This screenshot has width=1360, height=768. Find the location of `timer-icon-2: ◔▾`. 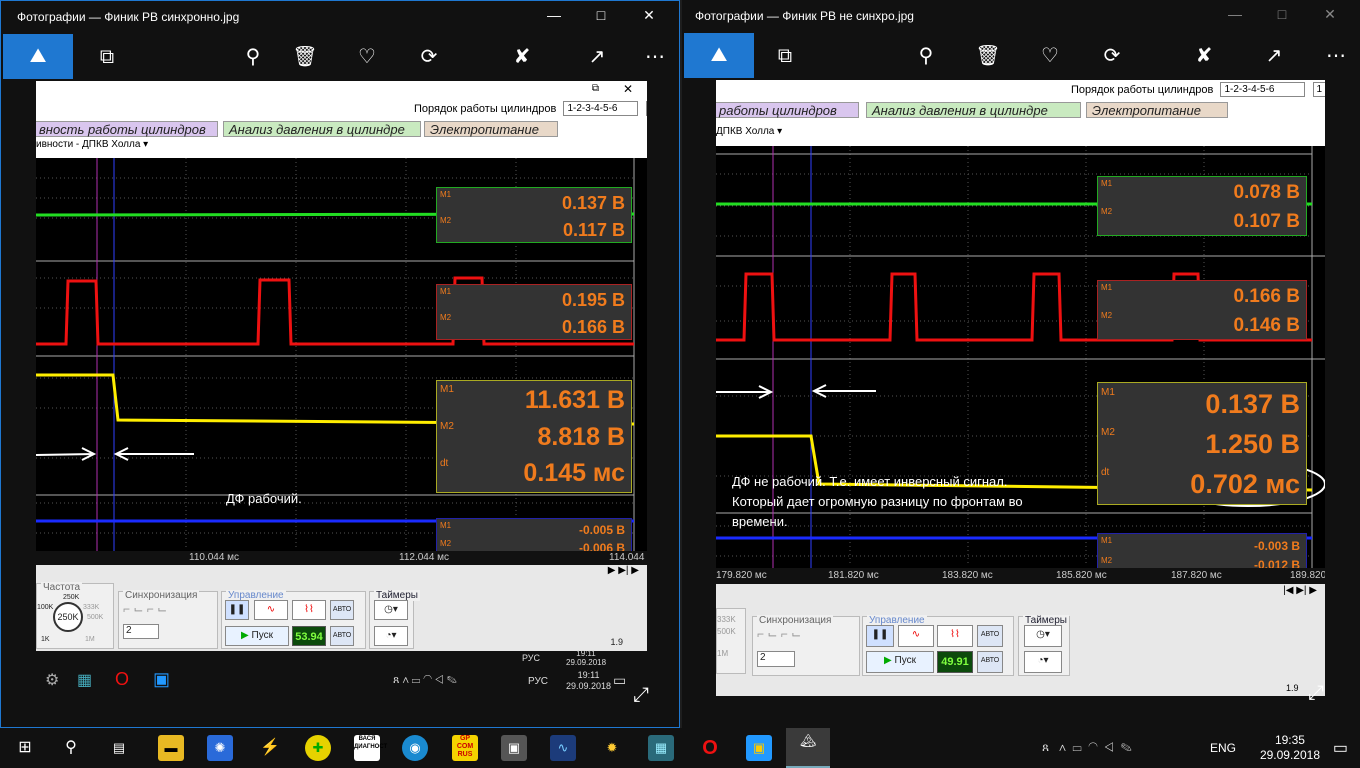

timer-icon-2: ◔▾ is located at coordinates (1043, 662).